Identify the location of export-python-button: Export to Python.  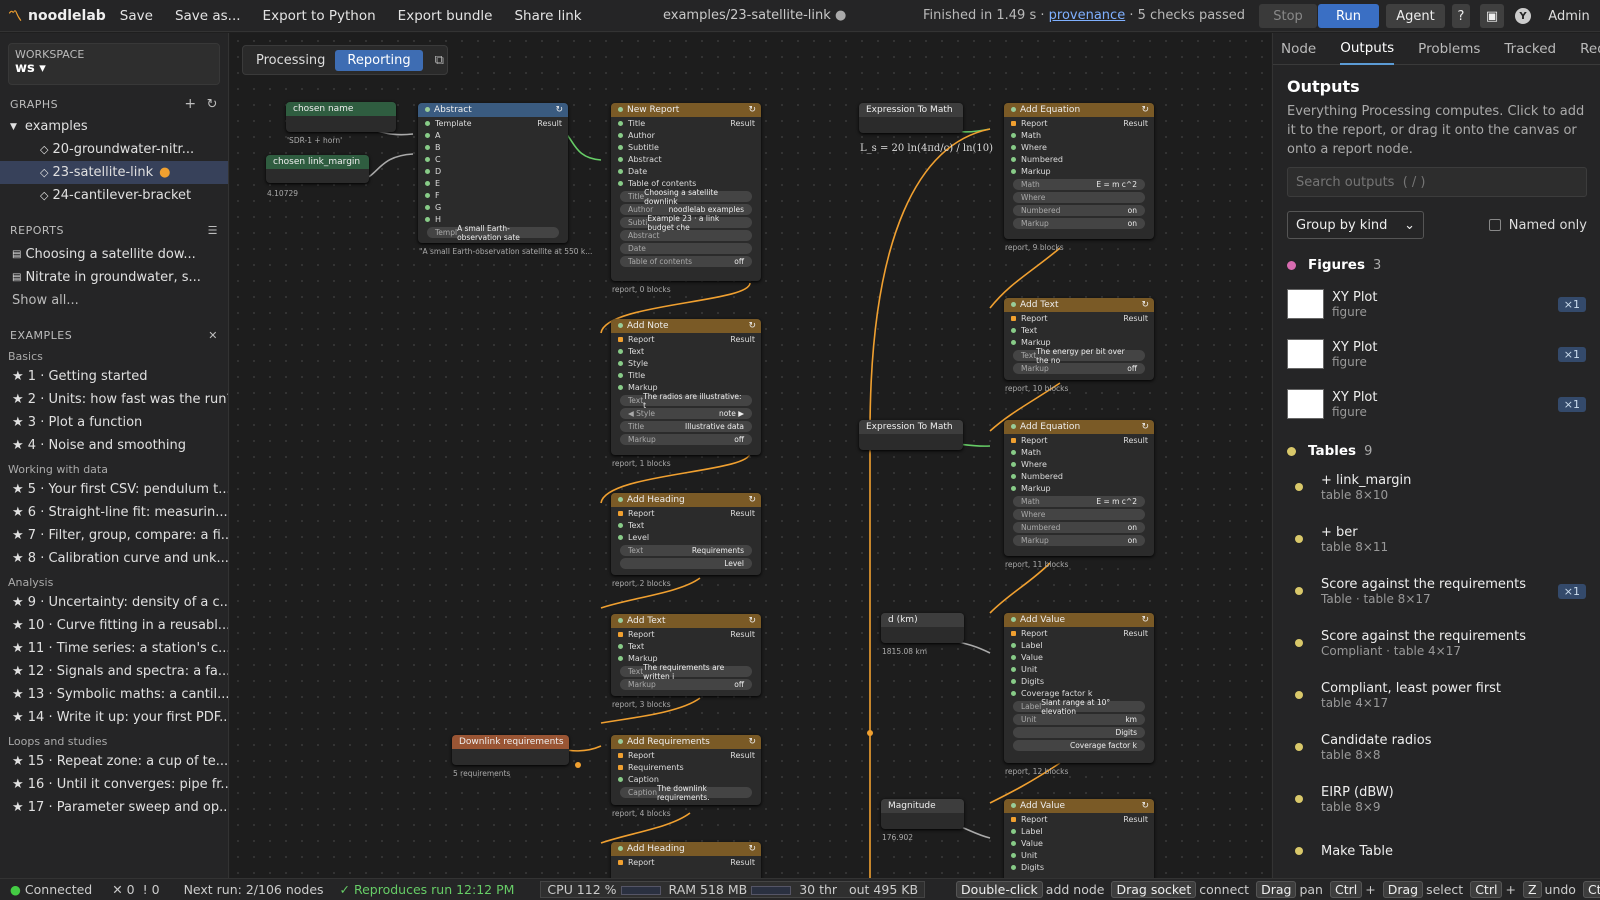
(319, 16).